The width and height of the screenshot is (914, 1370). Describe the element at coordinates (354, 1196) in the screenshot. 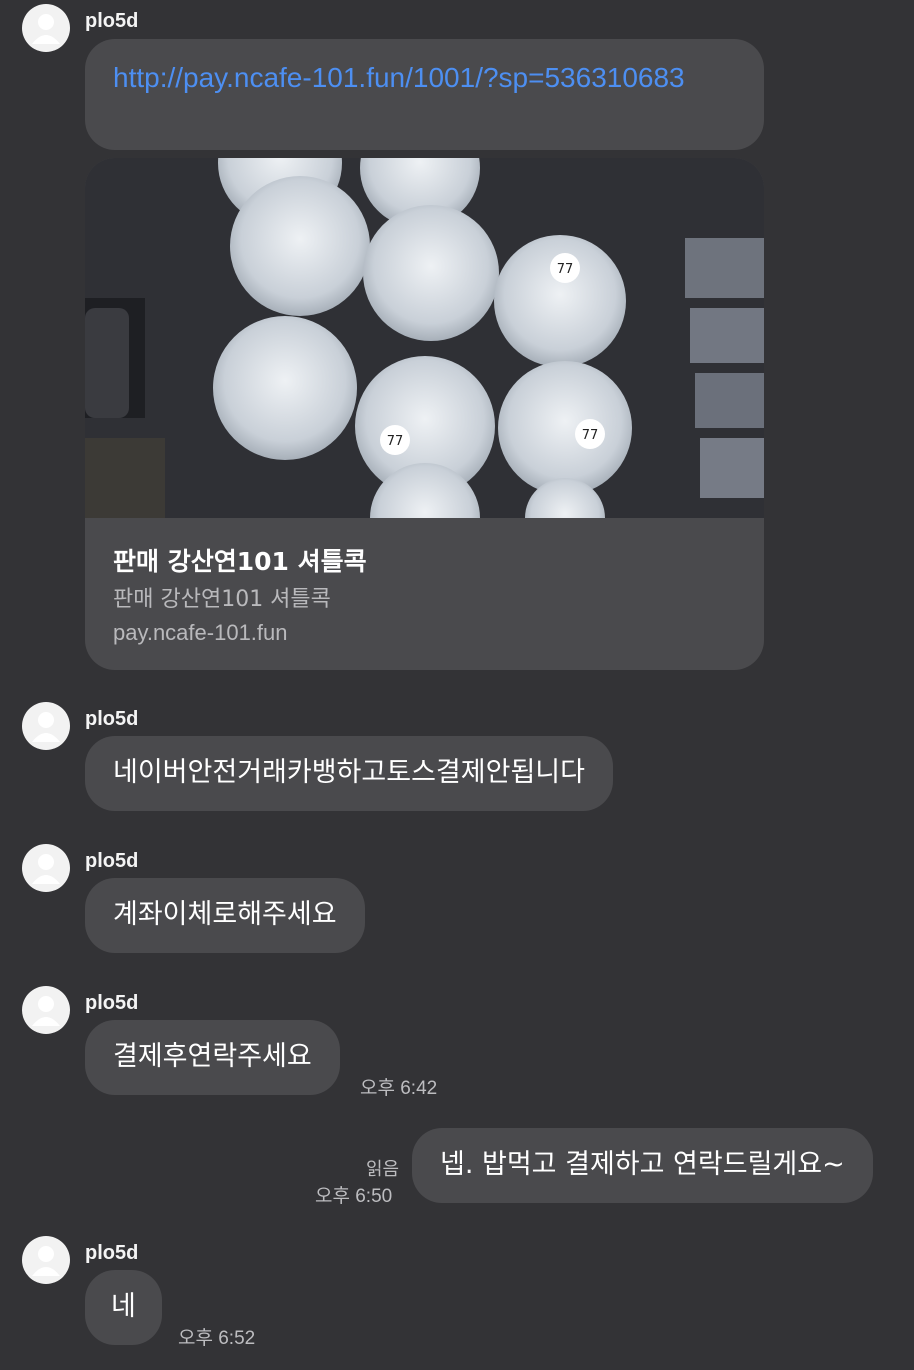

I see `message-time: 오후 6:50` at that location.